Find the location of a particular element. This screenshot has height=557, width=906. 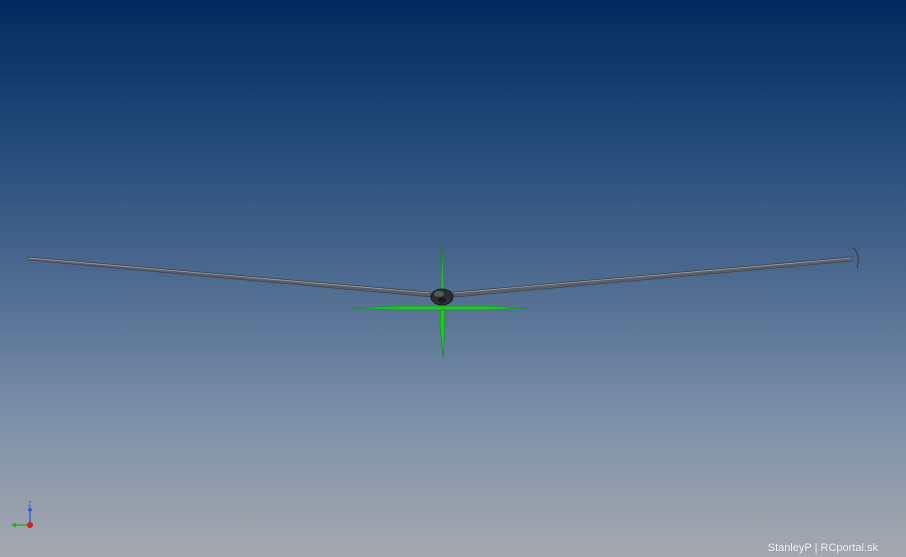

watermark-credit: StanleyP | RCportal.sk is located at coordinates (822, 548).